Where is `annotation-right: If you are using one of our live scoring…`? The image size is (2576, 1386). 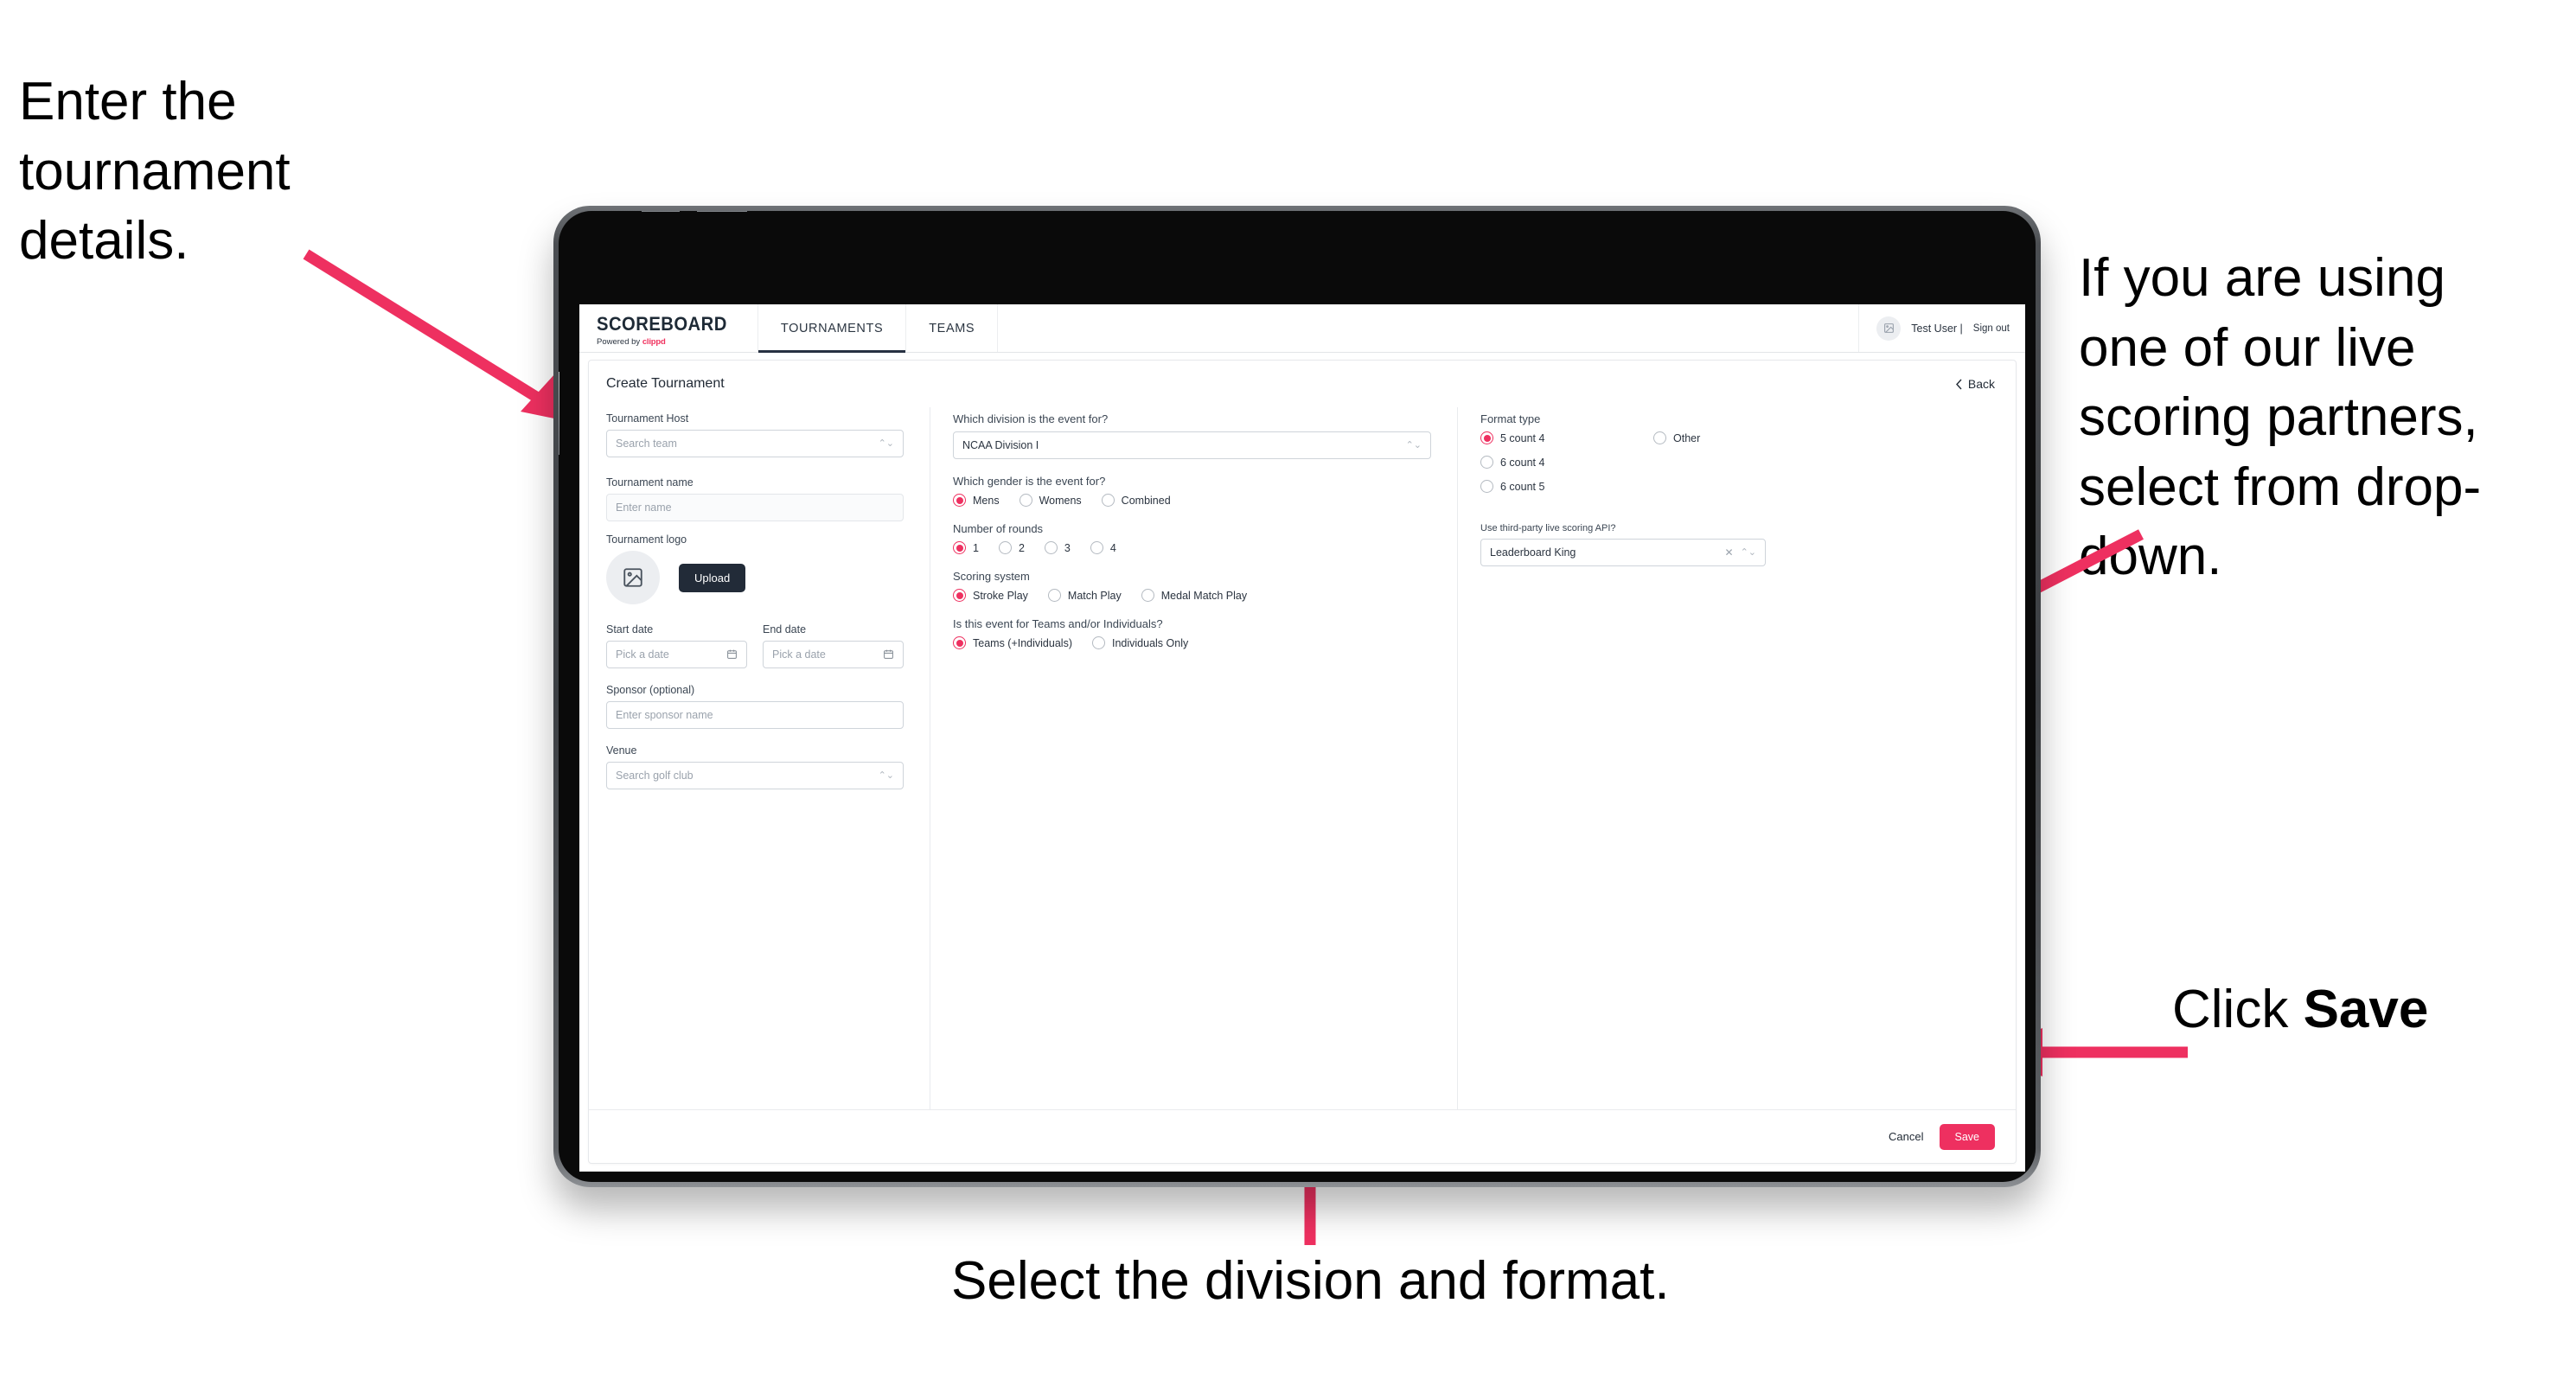
annotation-right: If you are using one of our live scoring… is located at coordinates (2281, 417).